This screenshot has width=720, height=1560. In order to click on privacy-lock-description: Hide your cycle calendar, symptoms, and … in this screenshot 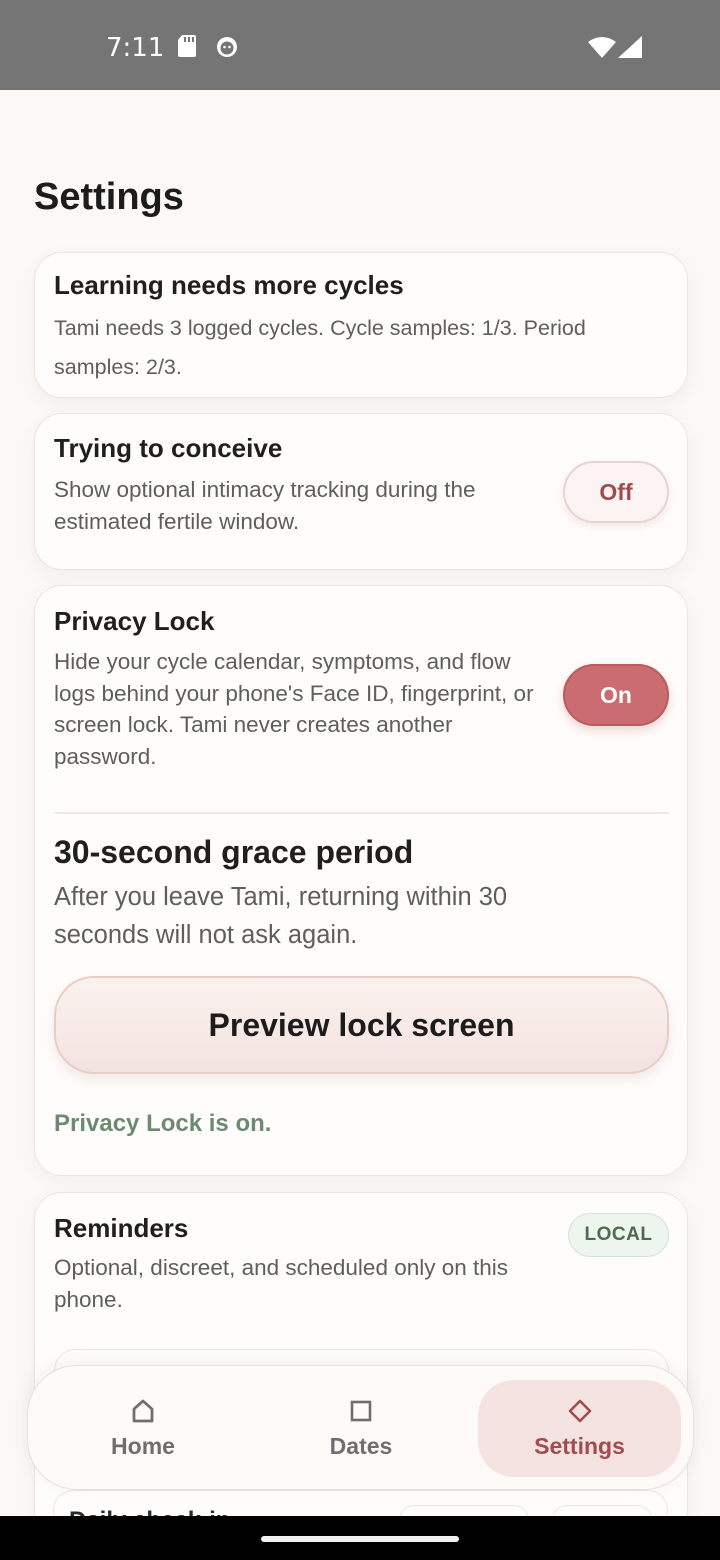, I will do `click(294, 709)`.